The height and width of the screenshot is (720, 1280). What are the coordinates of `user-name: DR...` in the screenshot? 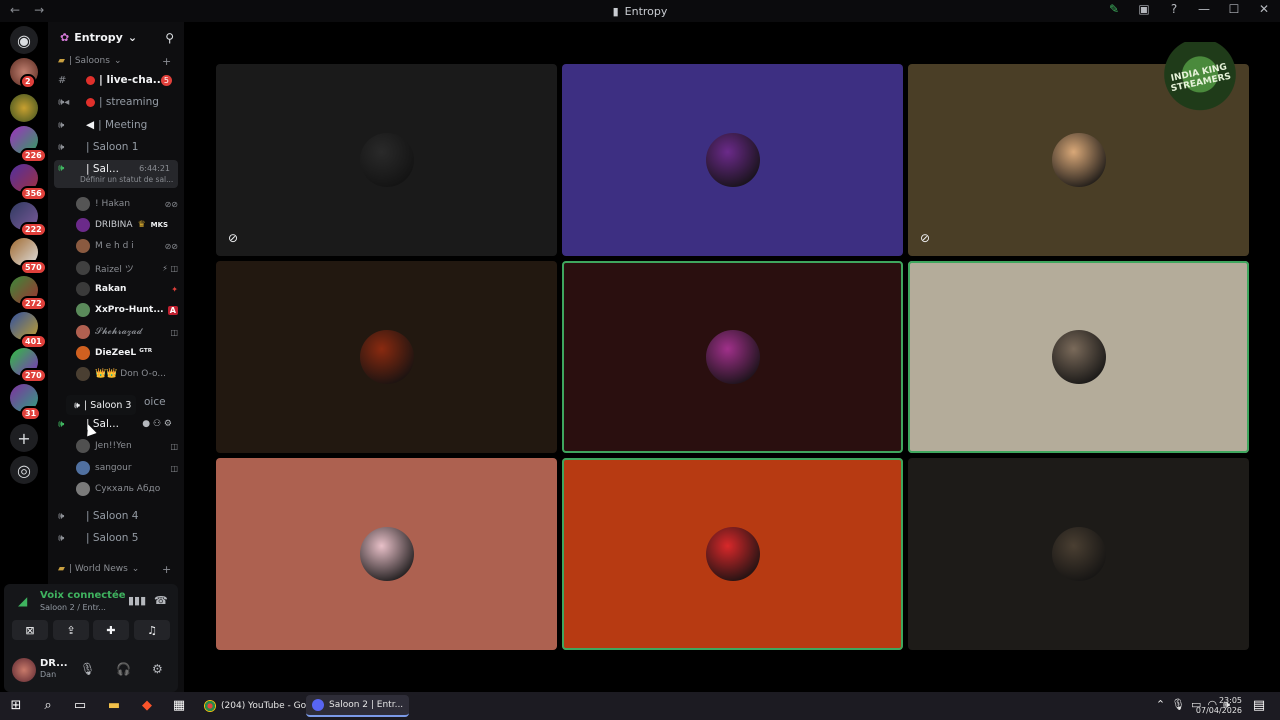 It's located at (54, 663).